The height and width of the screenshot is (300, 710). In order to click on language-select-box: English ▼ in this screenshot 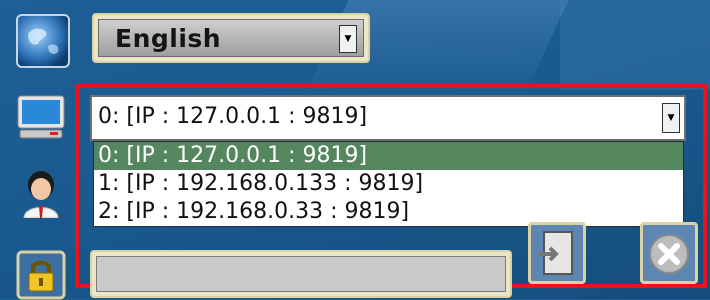, I will do `click(231, 38)`.